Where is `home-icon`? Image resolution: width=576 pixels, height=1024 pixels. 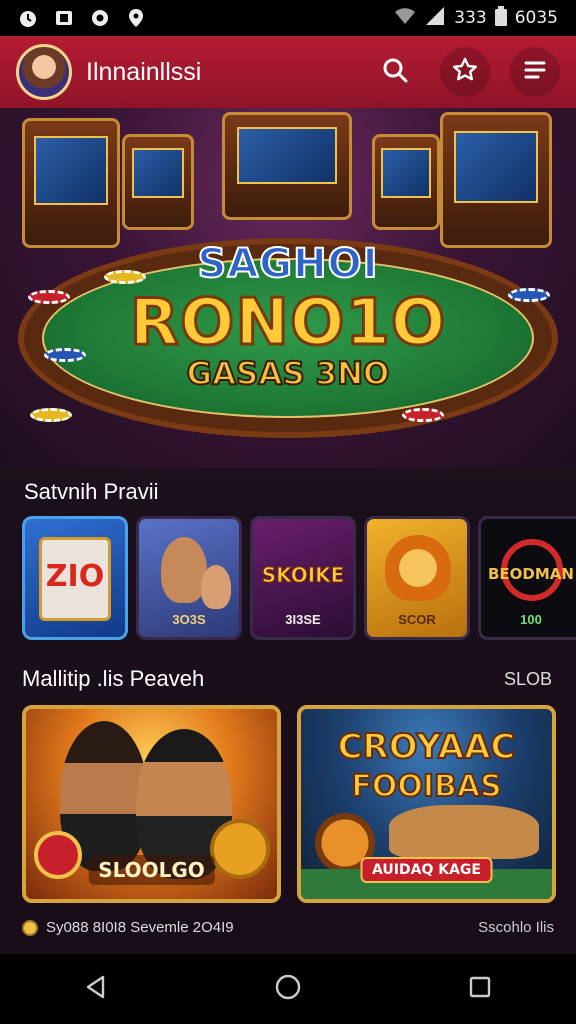 home-icon is located at coordinates (288, 989).